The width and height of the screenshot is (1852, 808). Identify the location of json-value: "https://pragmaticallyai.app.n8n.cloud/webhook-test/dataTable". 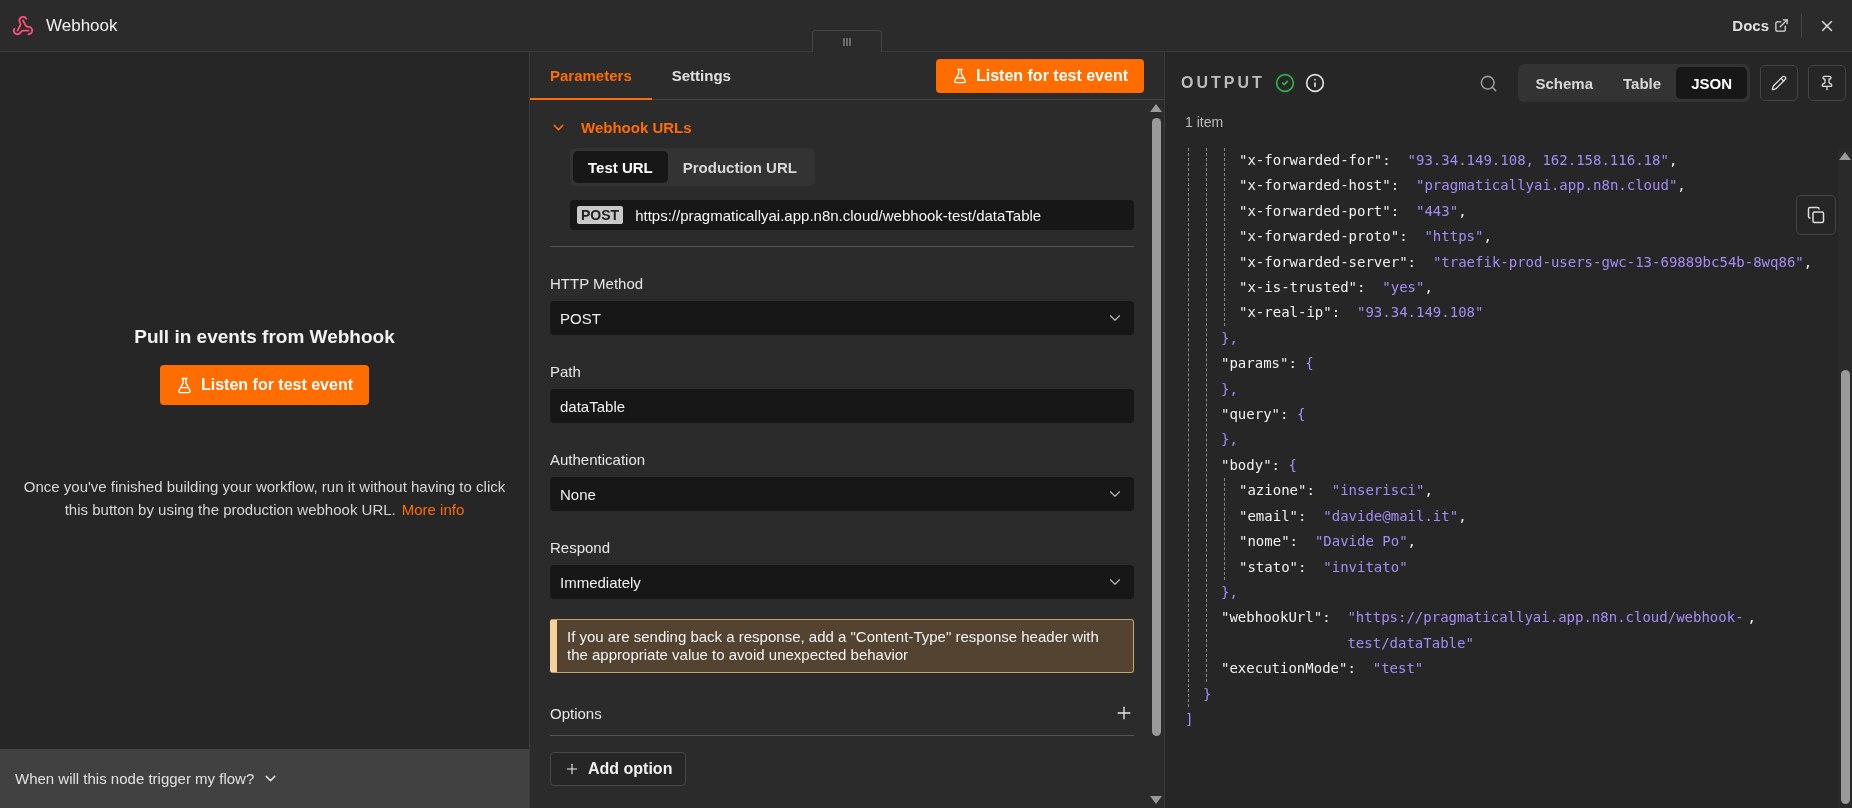
(1546, 630).